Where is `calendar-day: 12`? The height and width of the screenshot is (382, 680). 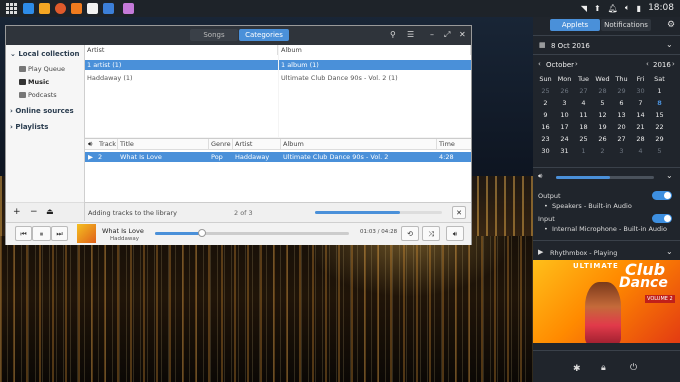 calendar-day: 12 is located at coordinates (602, 115).